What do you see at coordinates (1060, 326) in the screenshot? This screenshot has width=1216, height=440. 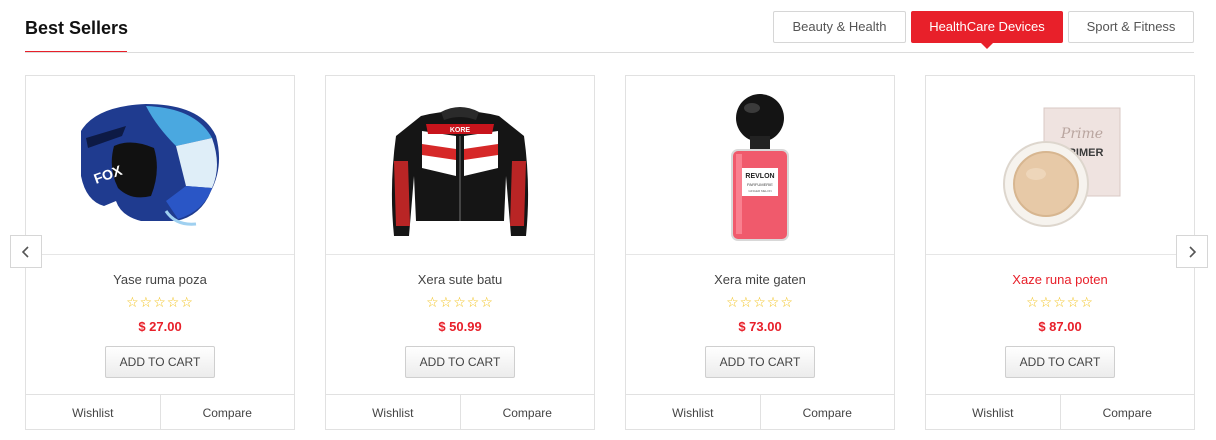 I see `product-price: $ 87.00` at bounding box center [1060, 326].